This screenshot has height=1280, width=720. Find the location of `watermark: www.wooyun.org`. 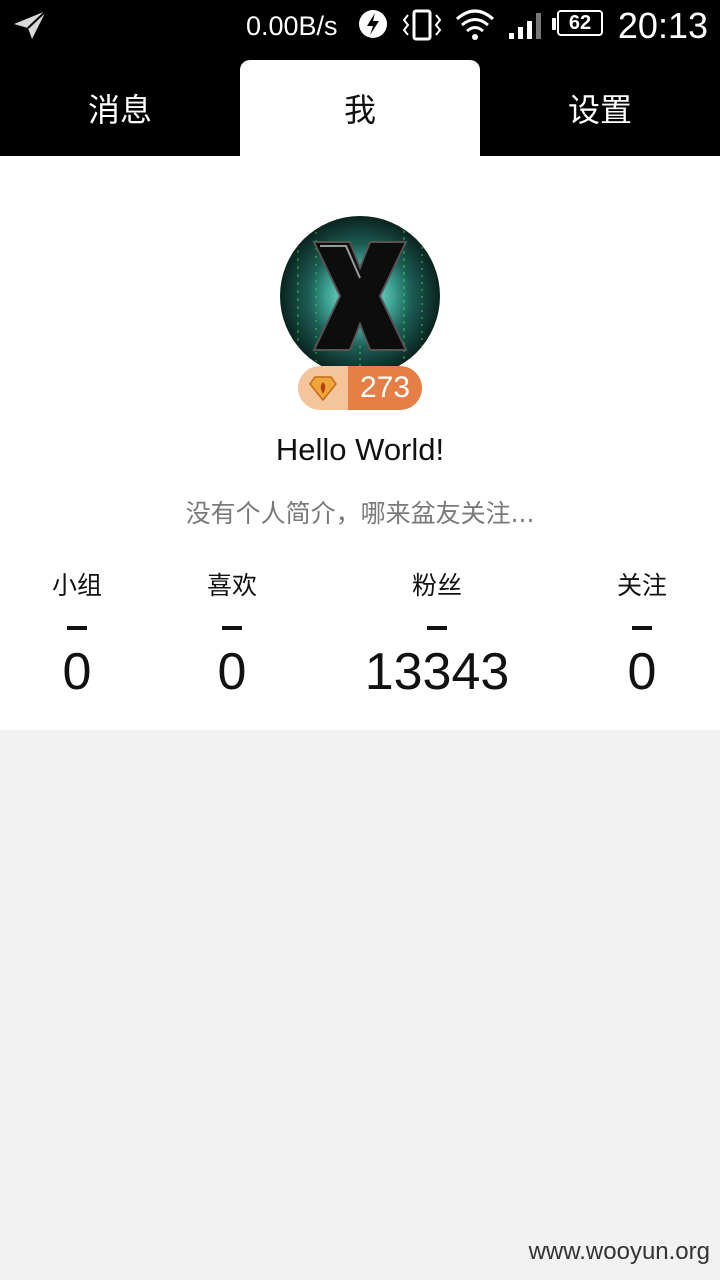

watermark: www.wooyun.org is located at coordinates (619, 1251).